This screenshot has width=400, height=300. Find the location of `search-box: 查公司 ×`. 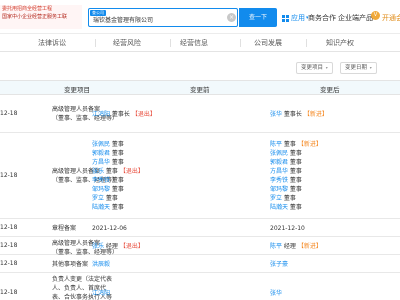

search-box: 查公司 × is located at coordinates (163, 17).